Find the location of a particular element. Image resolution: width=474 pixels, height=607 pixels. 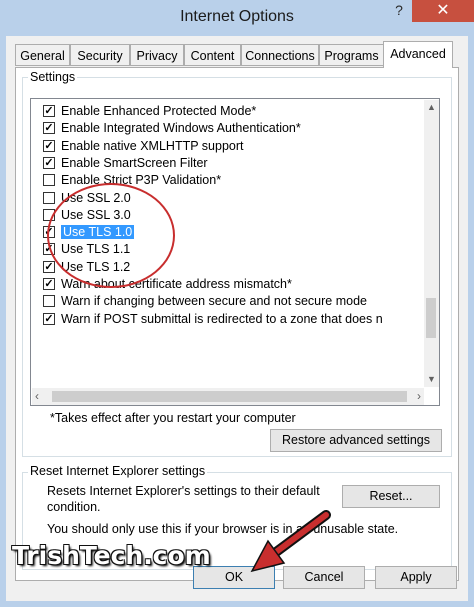

scroll-down-arrow-icon: ▼ is located at coordinates (431, 379).